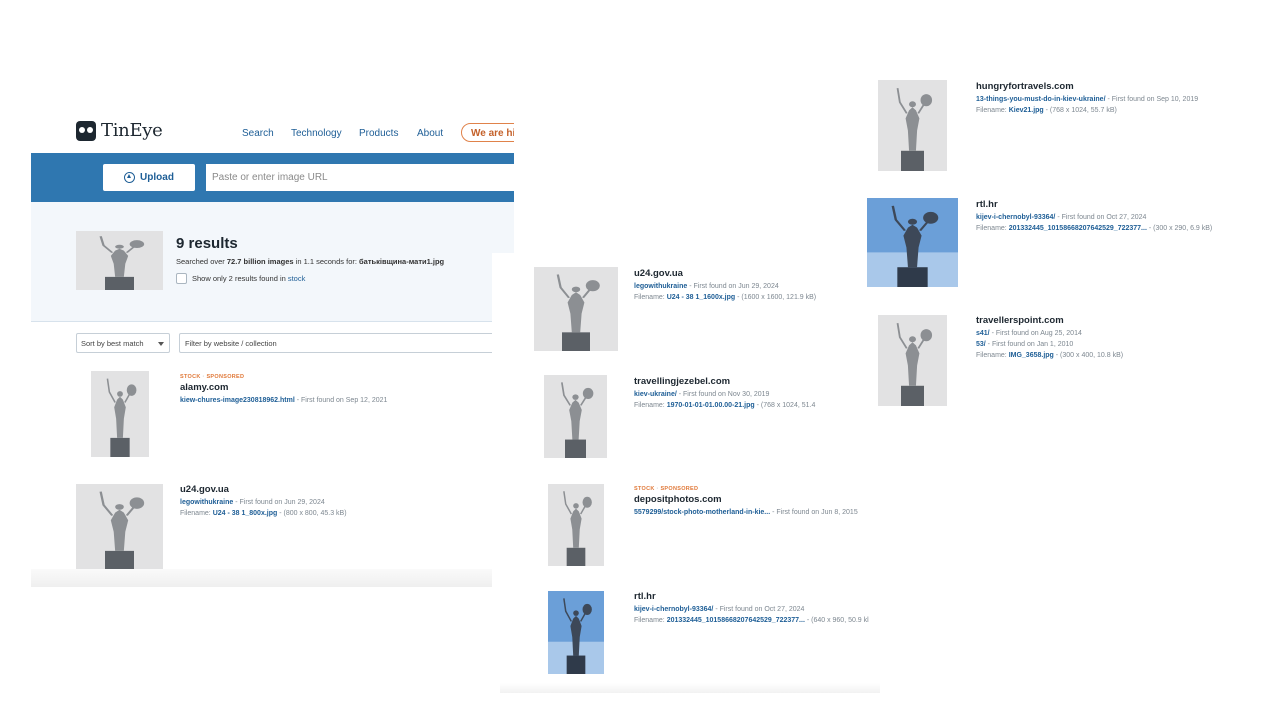  I want to click on nav-technology: Technology, so click(316, 133).